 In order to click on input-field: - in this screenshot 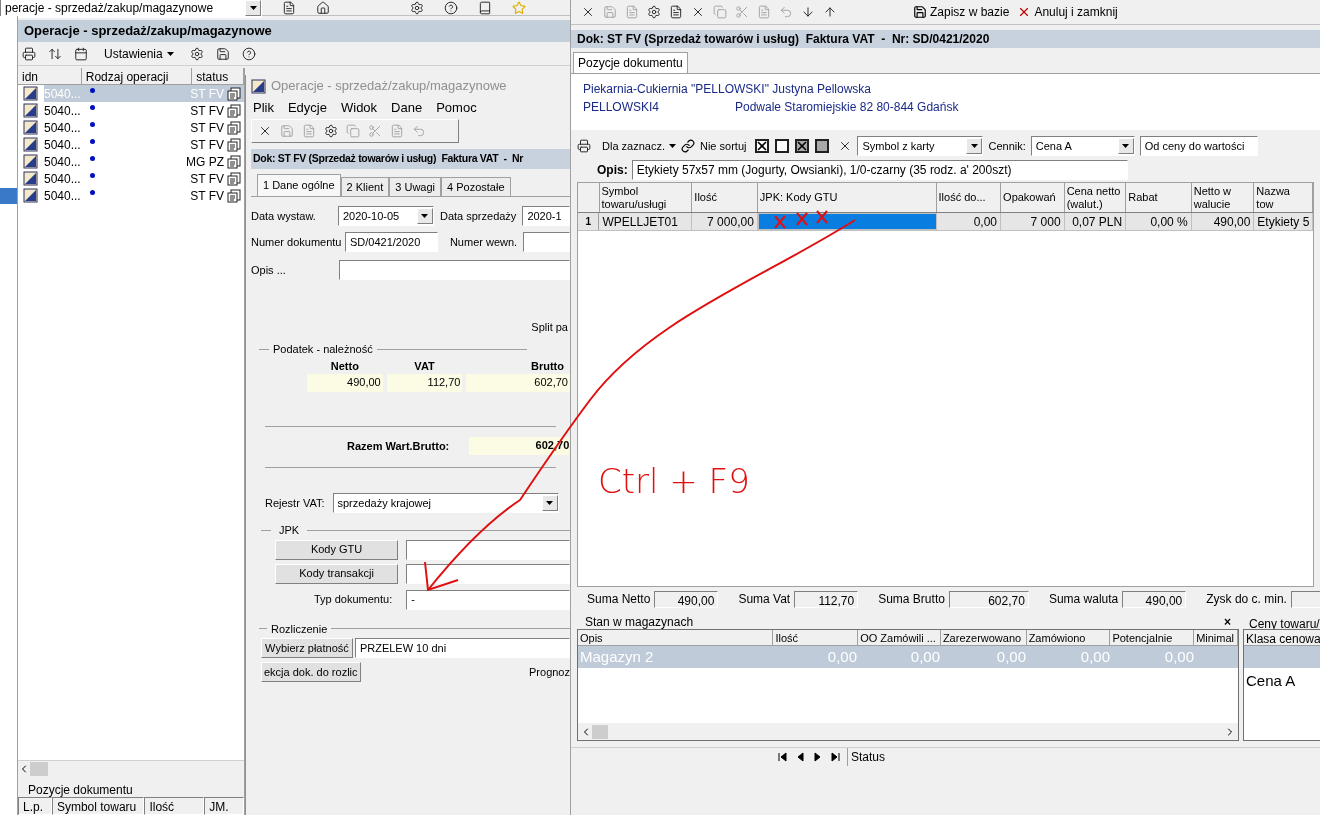, I will do `click(488, 599)`.